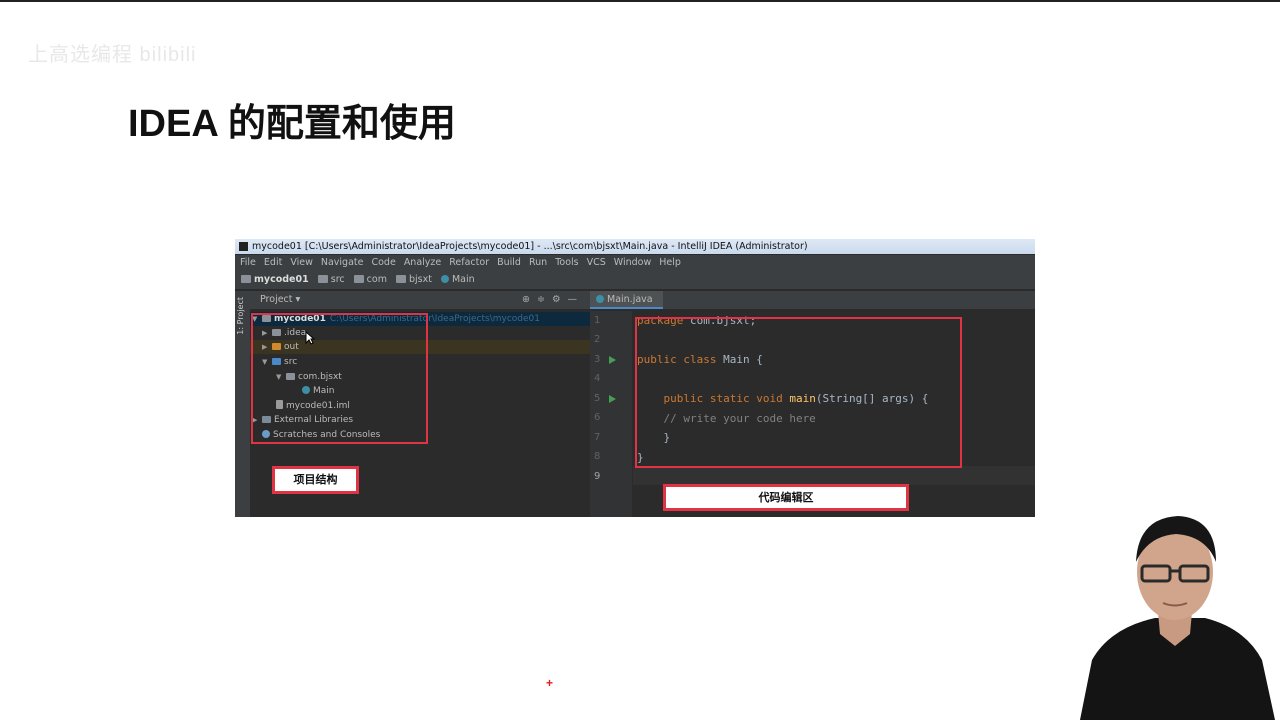 The height and width of the screenshot is (720, 1280). Describe the element at coordinates (1177, 618) in the screenshot. I see `presenter-image` at that location.